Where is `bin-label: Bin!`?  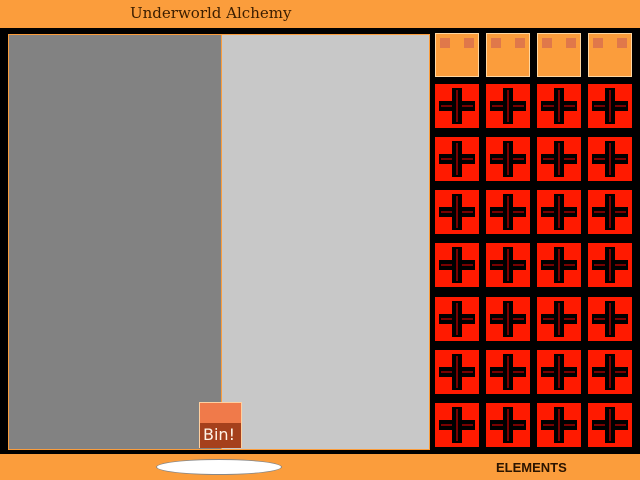
bin-label: Bin! is located at coordinates (219, 434).